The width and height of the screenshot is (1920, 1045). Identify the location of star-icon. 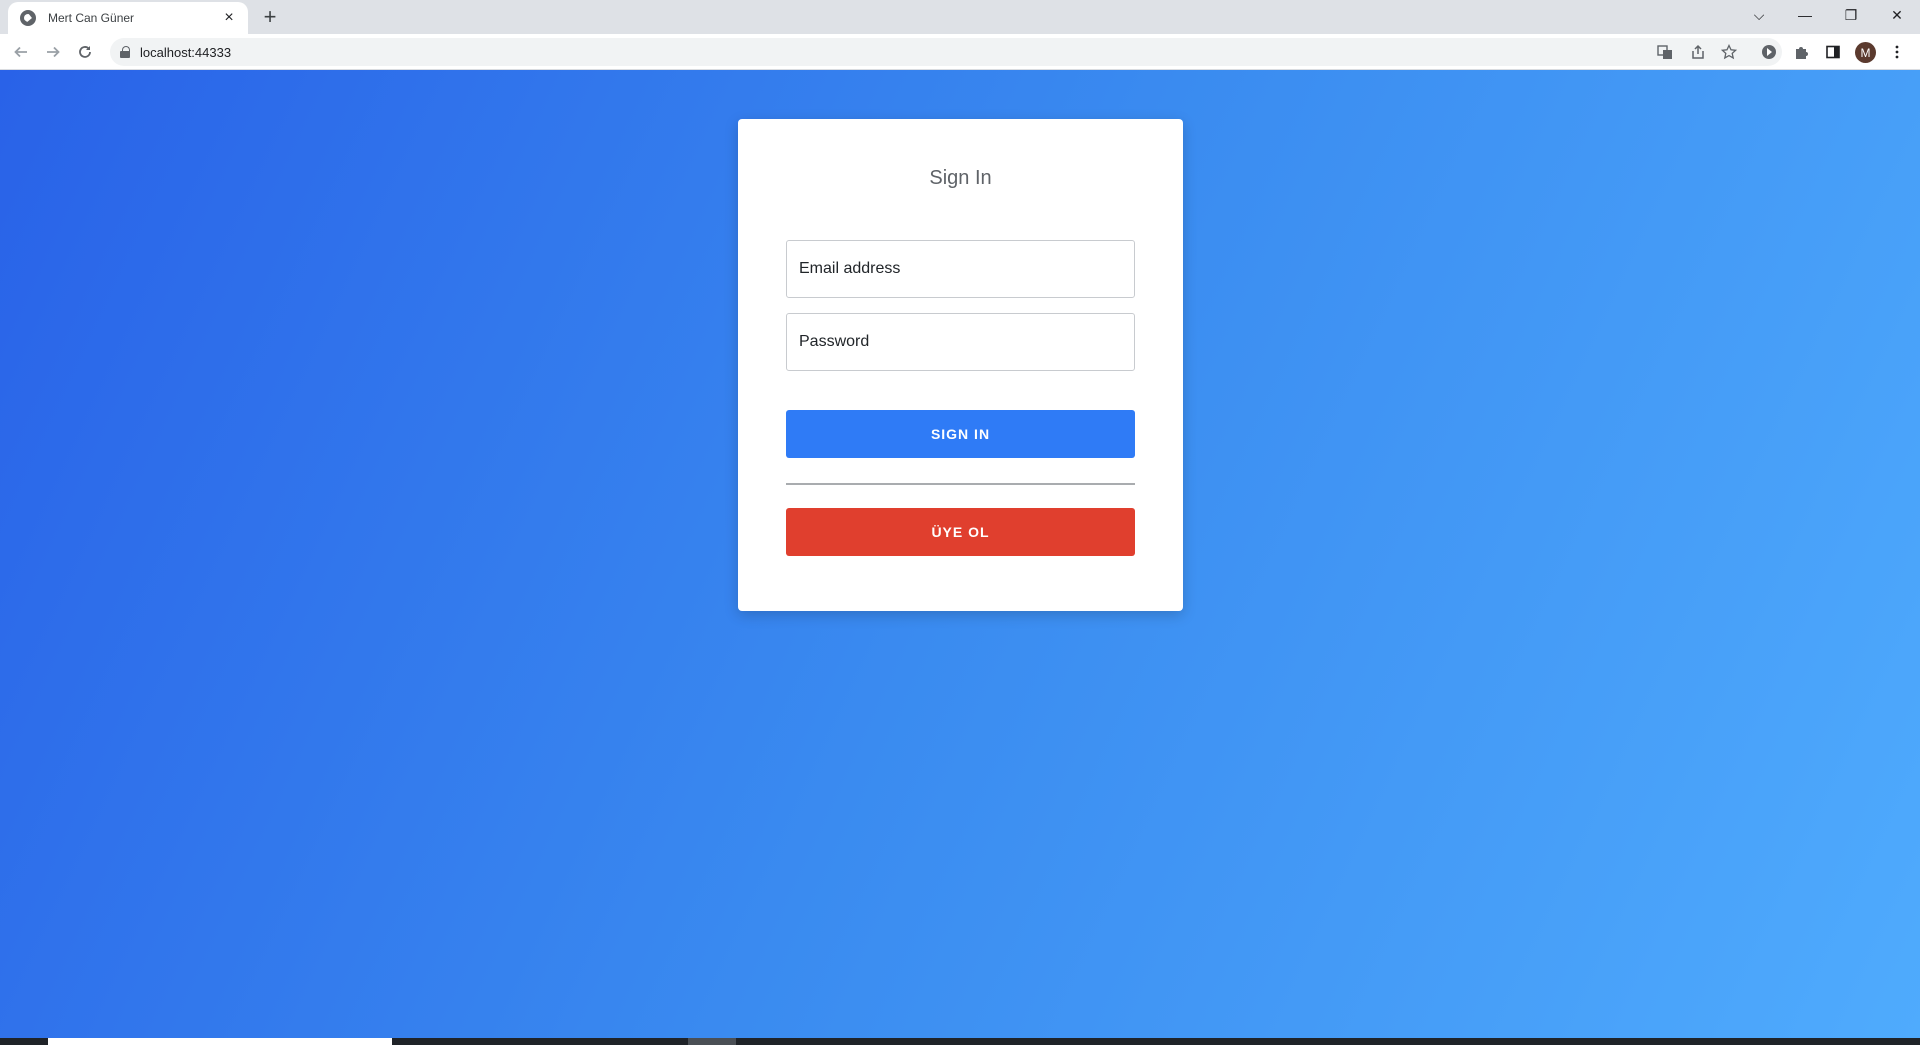
(1729, 52).